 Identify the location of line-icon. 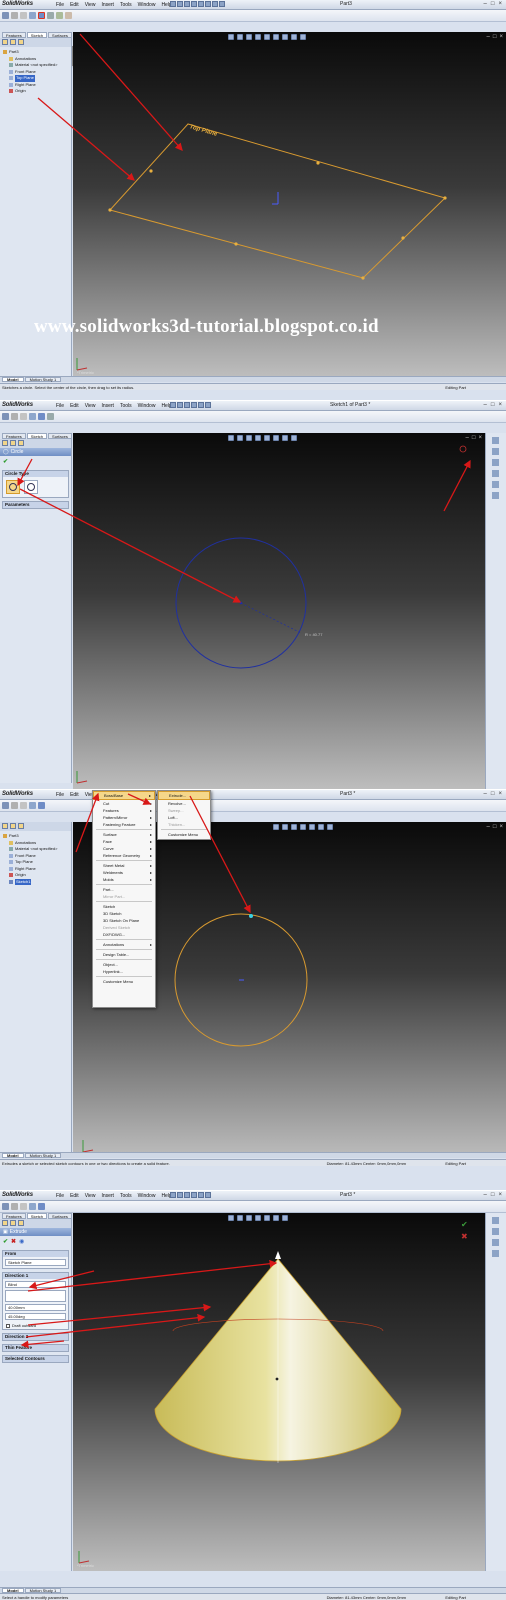
(23, 805).